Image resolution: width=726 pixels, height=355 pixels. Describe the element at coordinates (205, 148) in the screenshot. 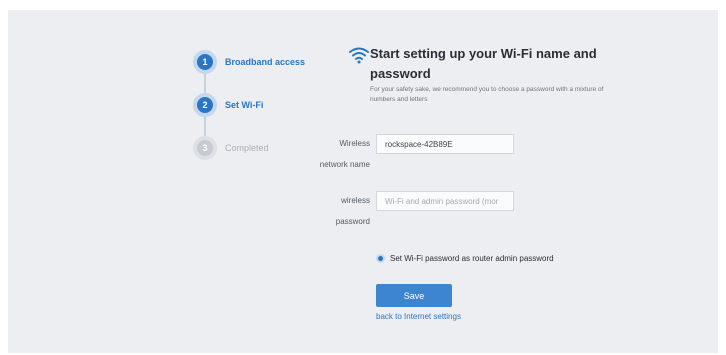

I see `step-number: 3` at that location.